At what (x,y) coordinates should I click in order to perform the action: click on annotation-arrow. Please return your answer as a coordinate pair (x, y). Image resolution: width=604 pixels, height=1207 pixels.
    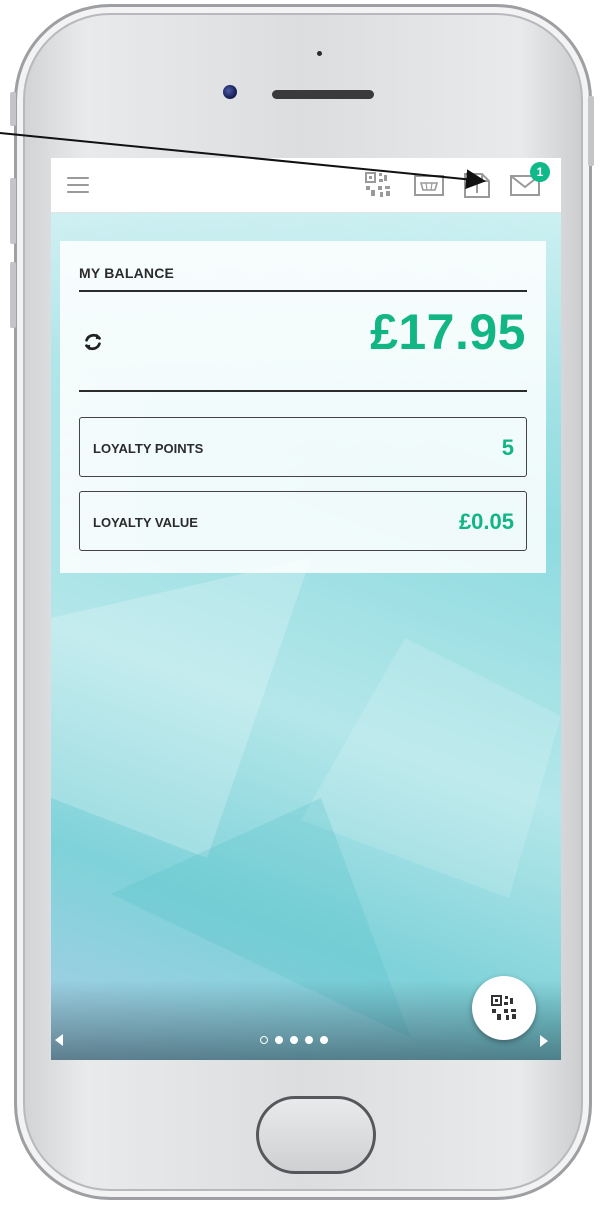
    Looking at the image, I should click on (243, 161).